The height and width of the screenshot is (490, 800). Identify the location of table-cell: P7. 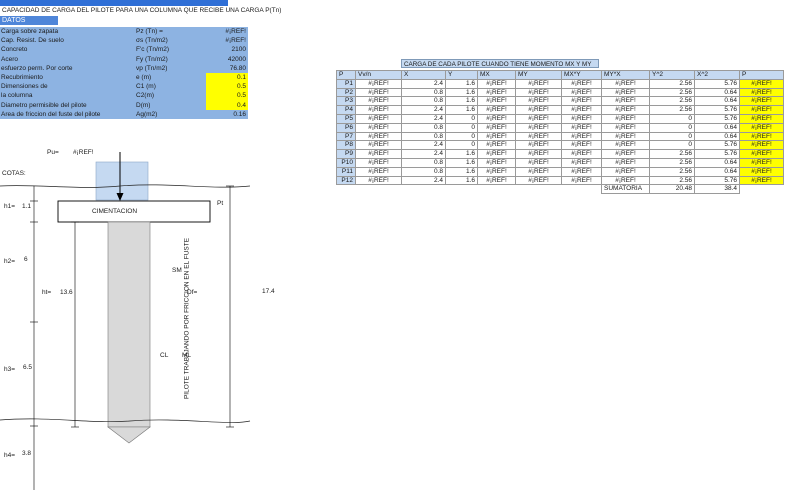
(346, 136).